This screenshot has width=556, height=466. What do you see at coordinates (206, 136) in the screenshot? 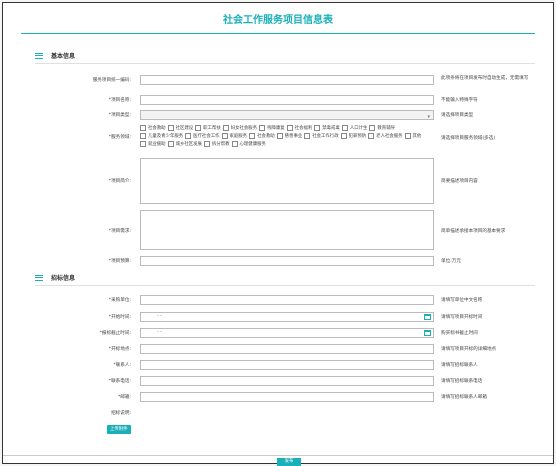
I see `field-option-label: 医疗社会工作` at bounding box center [206, 136].